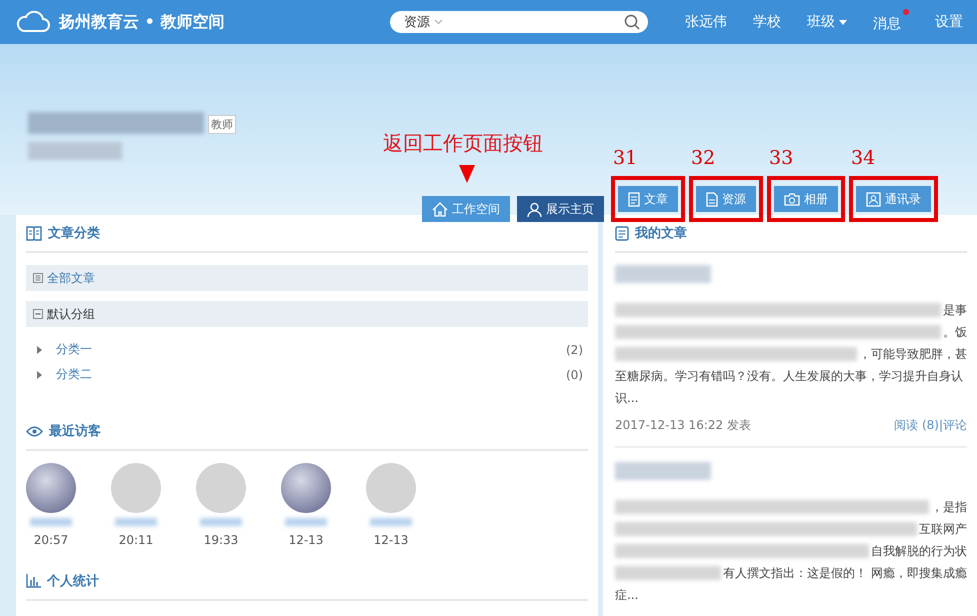  What do you see at coordinates (75, 431) in the screenshot?
I see `section-title: 最近访客` at bounding box center [75, 431].